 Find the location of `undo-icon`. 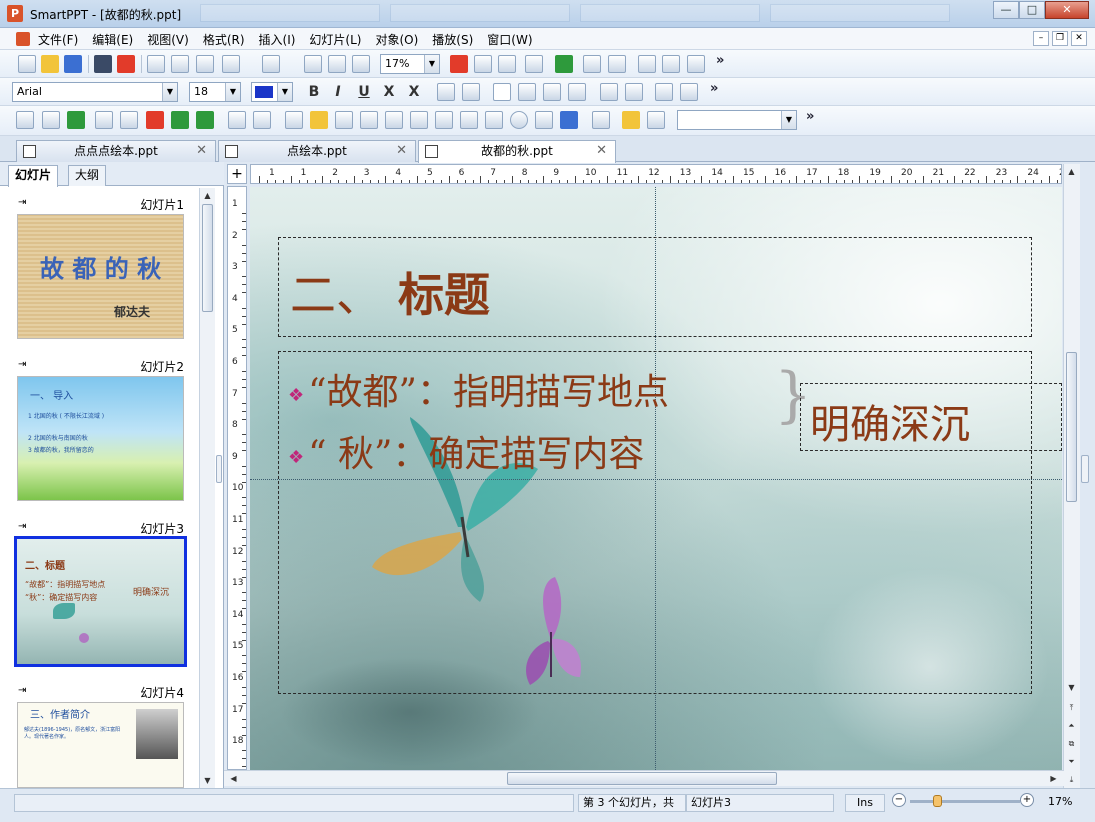

undo-icon is located at coordinates (231, 64).